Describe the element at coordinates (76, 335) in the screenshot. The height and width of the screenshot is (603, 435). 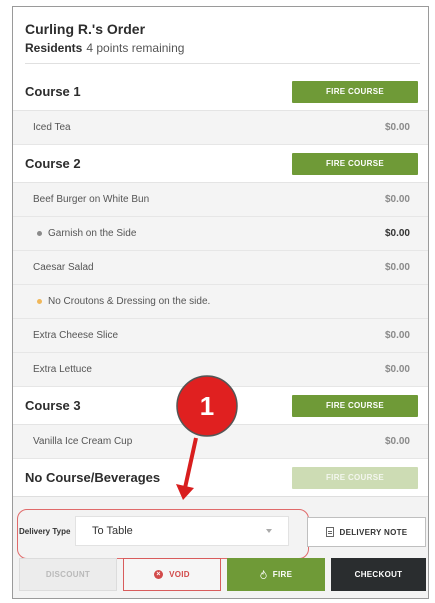
I see `item-name: Extra Cheese Slice` at that location.